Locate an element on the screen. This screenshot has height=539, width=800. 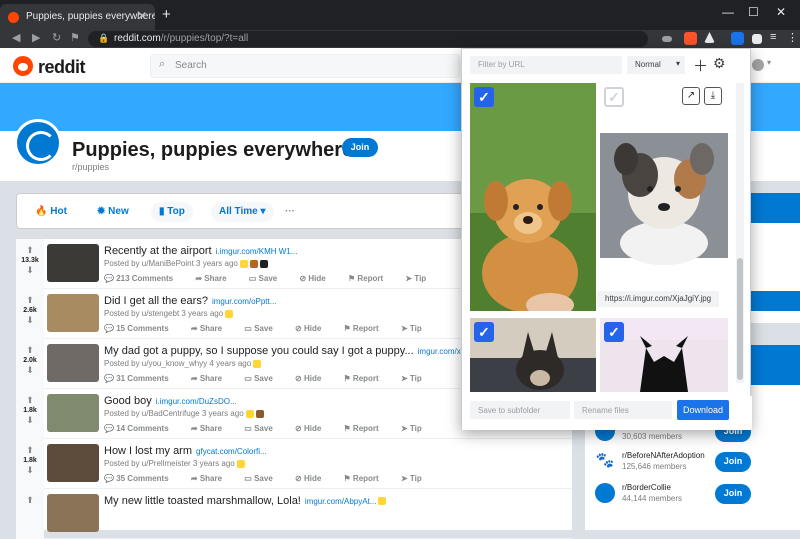
reddit-wordmark: reddit is located at coordinates (62, 67).